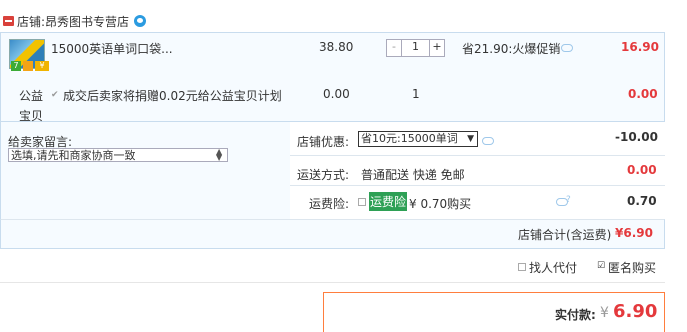  What do you see at coordinates (394, 48) in the screenshot?
I see `qty-decrease-button: -` at bounding box center [394, 48].